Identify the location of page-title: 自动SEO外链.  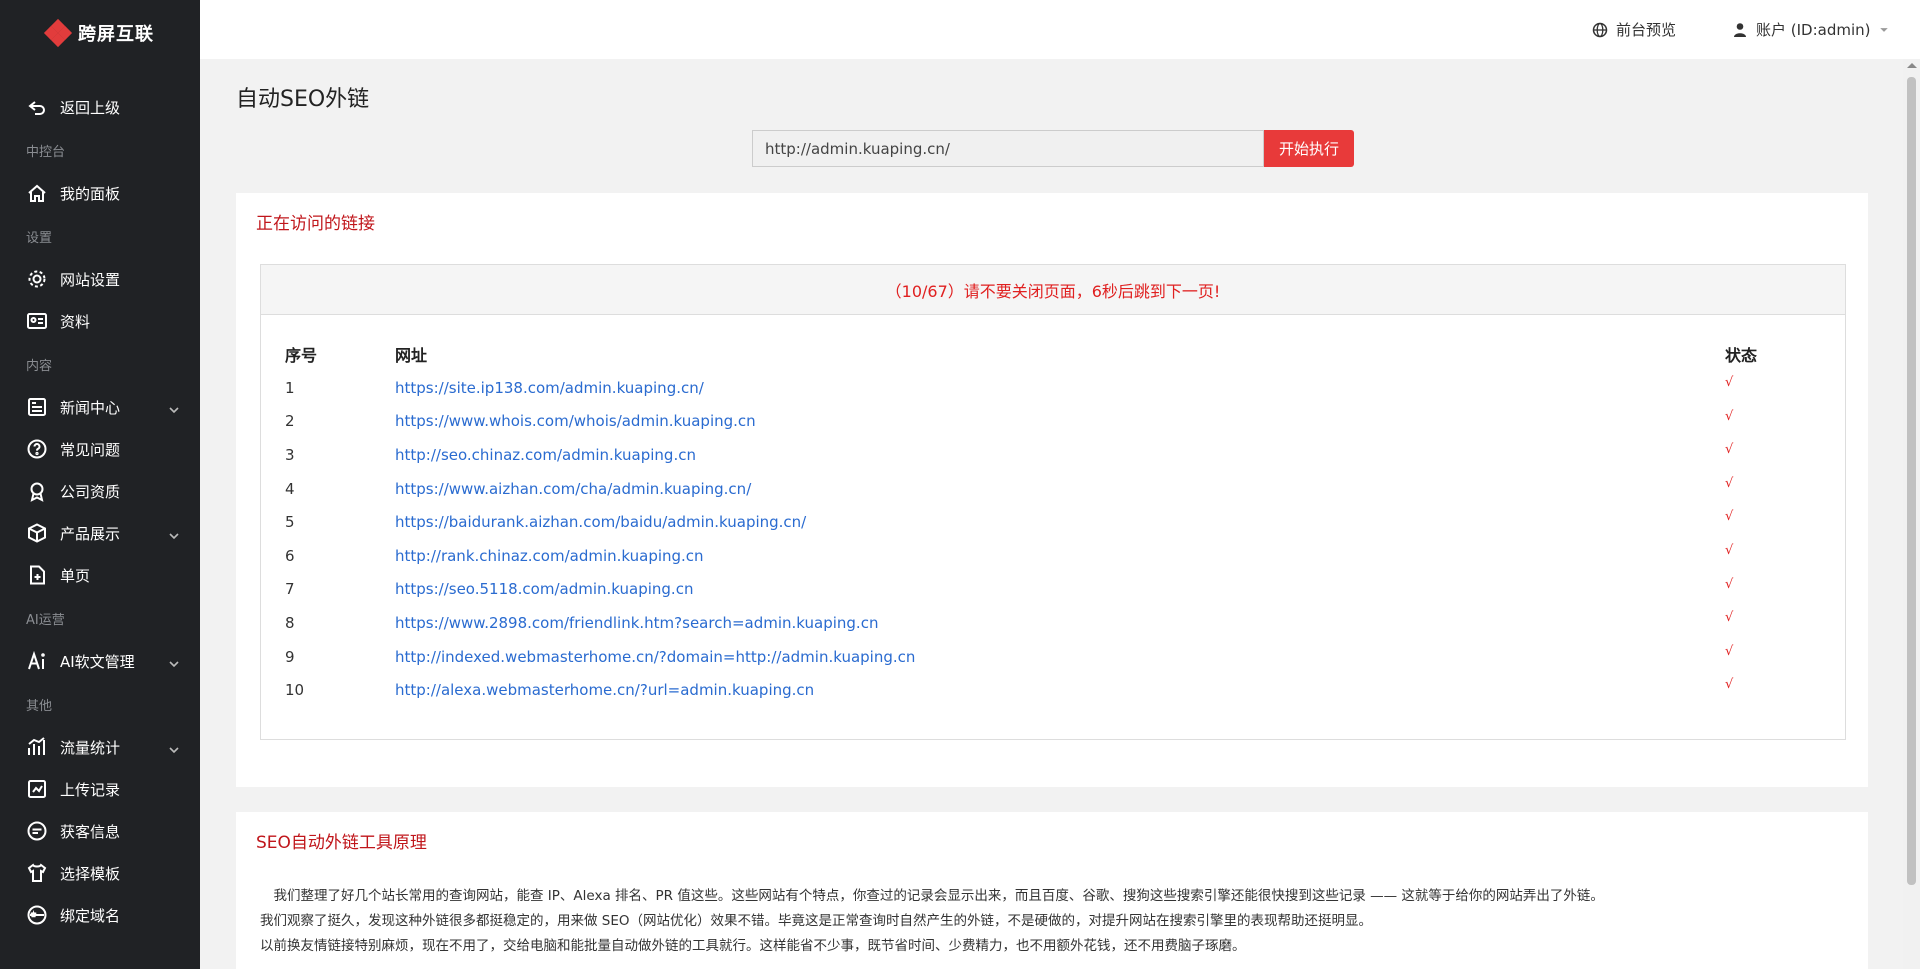
(303, 99).